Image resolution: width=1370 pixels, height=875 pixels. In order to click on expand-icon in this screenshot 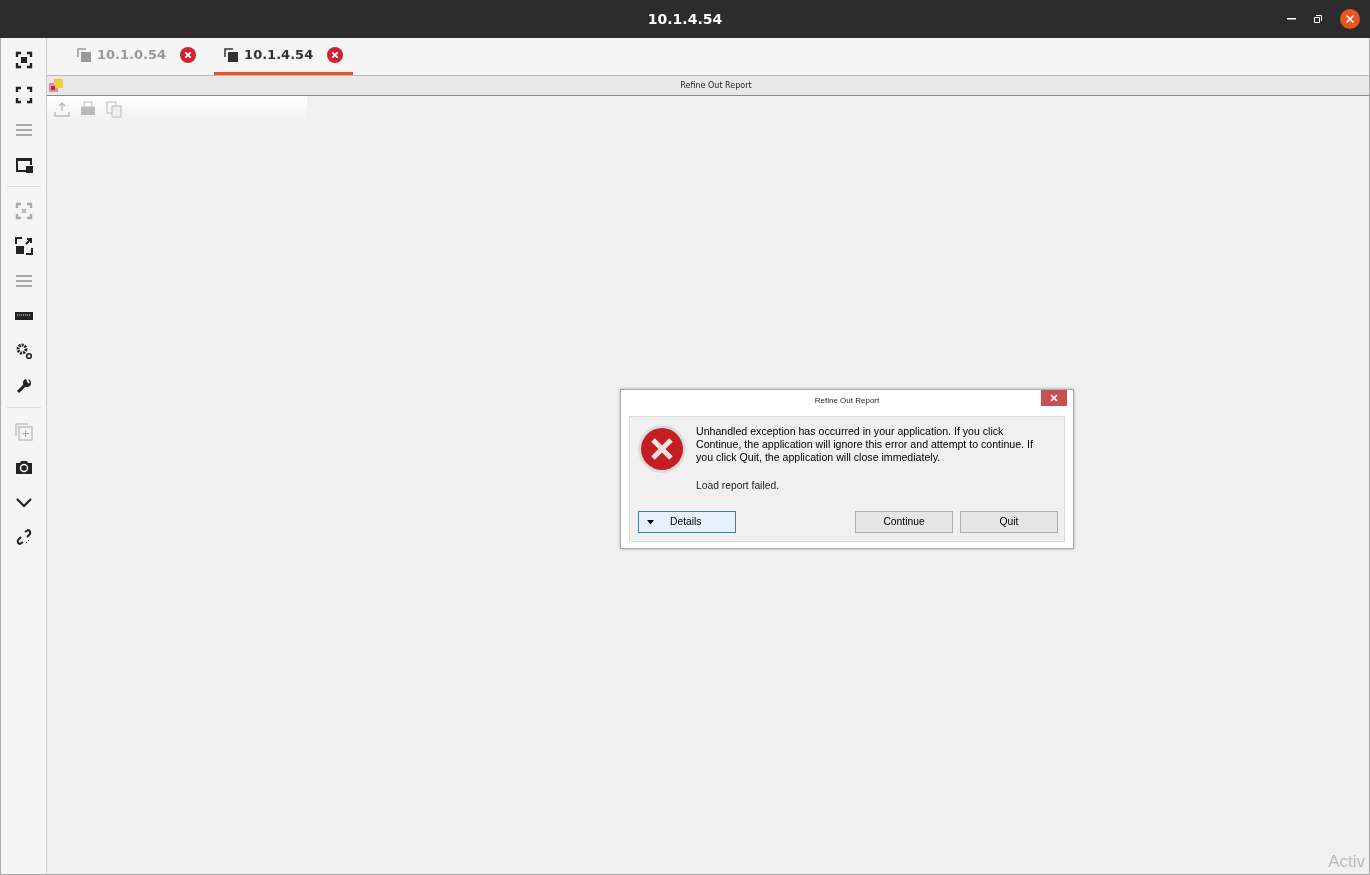, I will do `click(23, 245)`.